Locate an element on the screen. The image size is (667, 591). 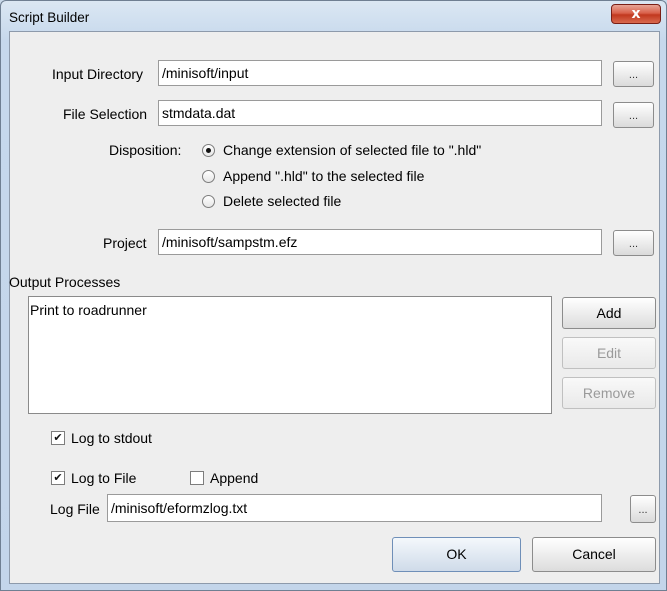
ok-button: OK is located at coordinates (456, 554).